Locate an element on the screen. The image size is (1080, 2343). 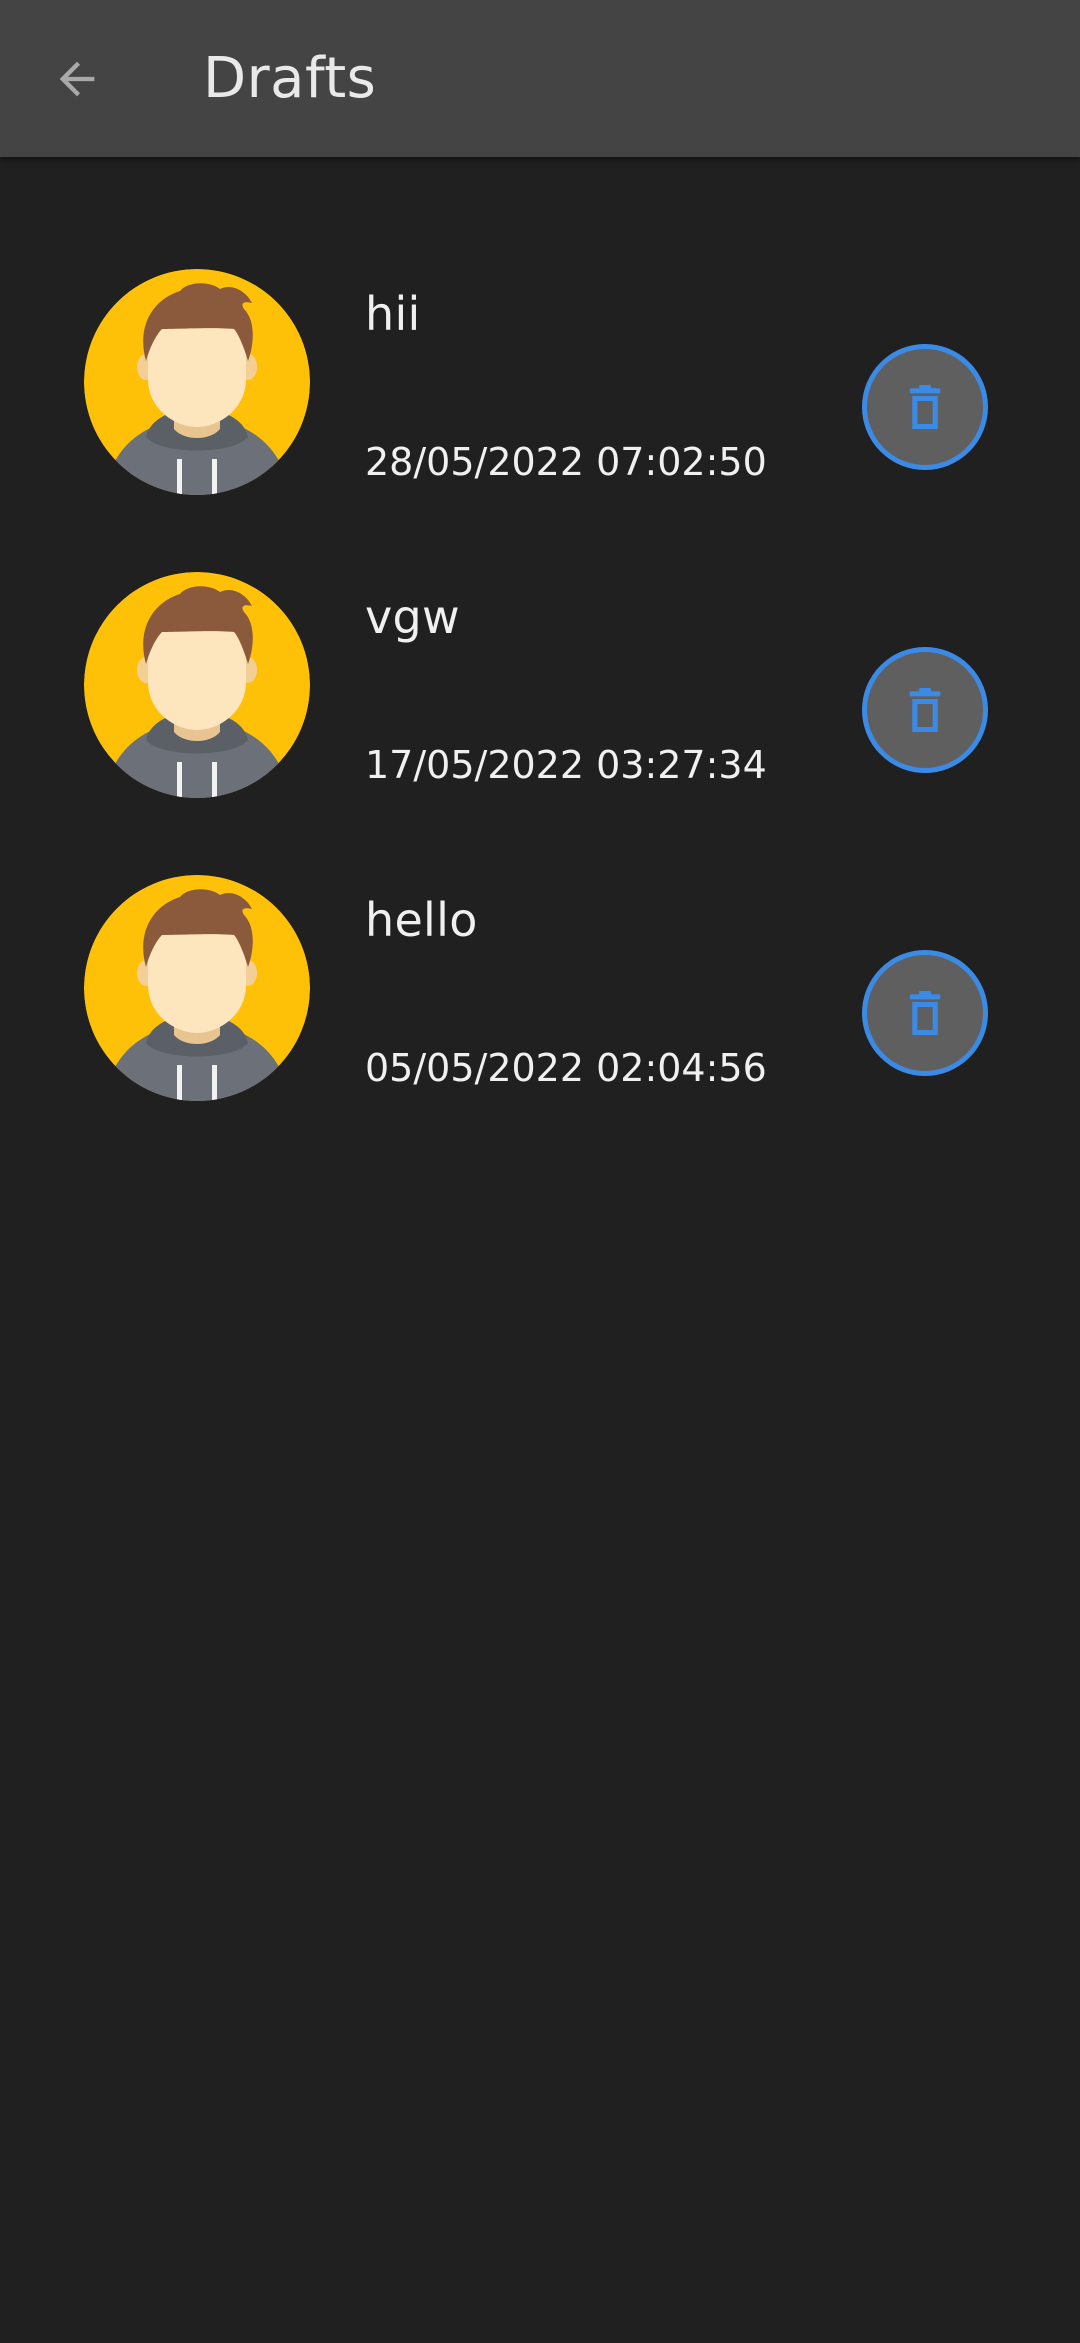
arrow-left-icon is located at coordinates (77, 79).